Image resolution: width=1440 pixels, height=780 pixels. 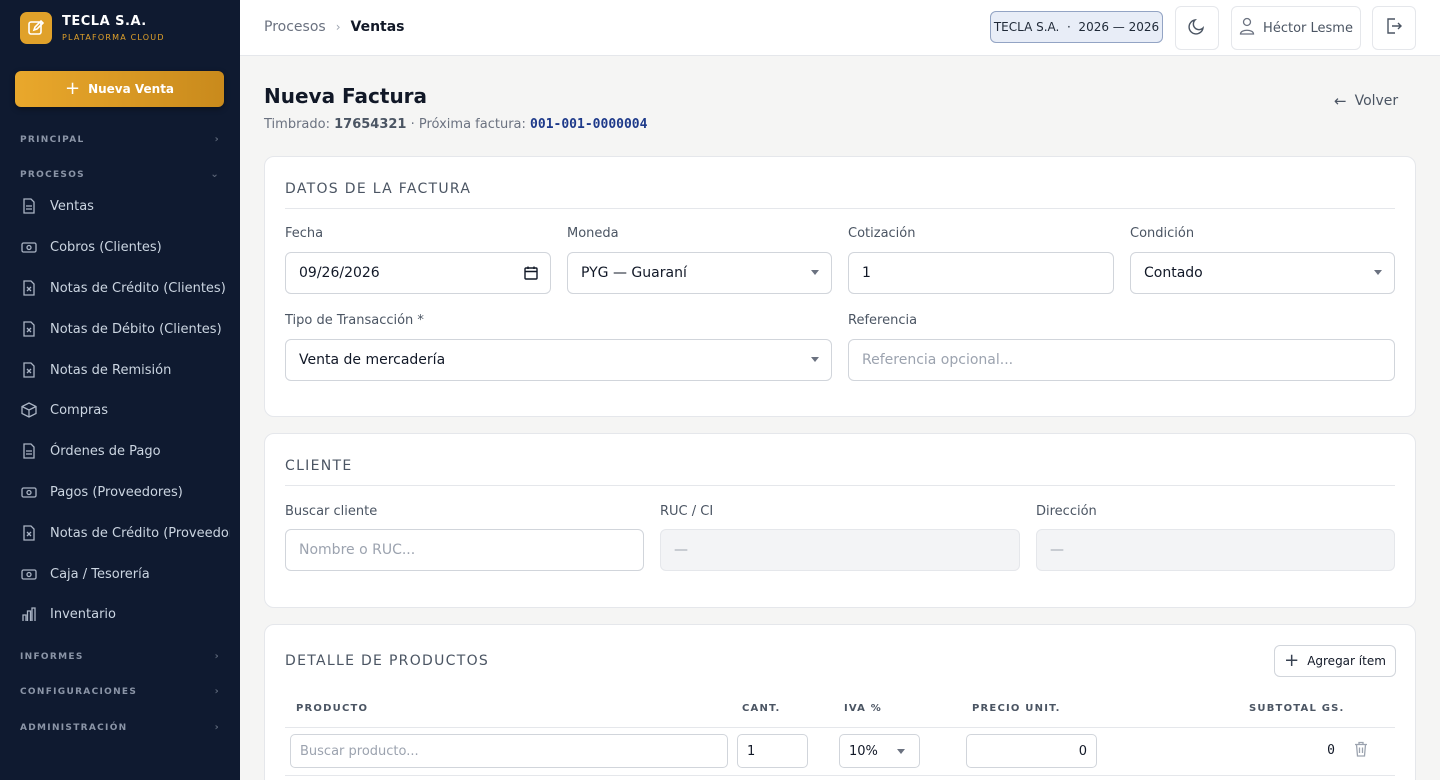 I want to click on back-label: Volver, so click(x=1376, y=101).